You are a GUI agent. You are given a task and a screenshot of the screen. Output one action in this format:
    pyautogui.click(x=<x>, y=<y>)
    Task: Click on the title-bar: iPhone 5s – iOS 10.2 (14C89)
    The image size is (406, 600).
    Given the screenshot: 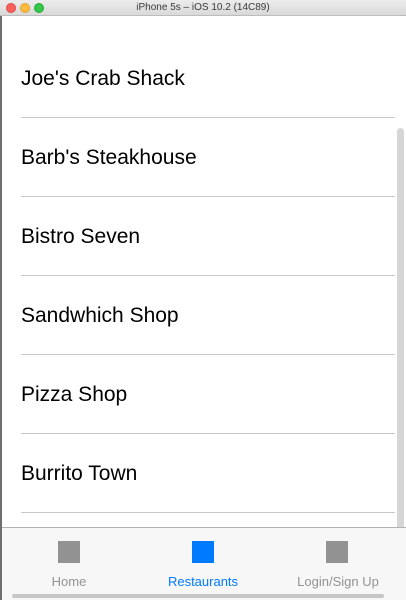 What is the action you would take?
    pyautogui.click(x=203, y=8)
    